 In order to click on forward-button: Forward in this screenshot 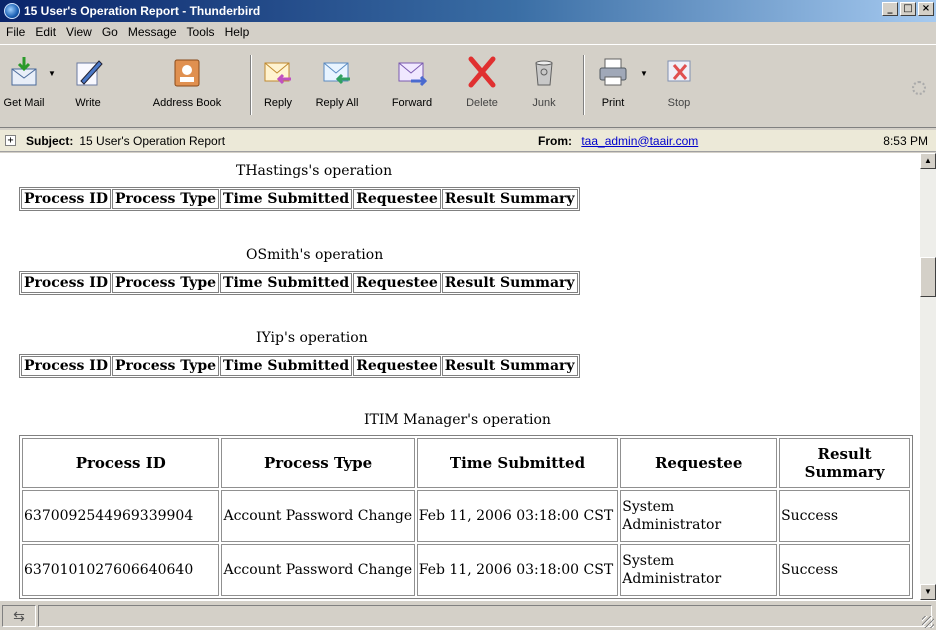, I will do `click(412, 87)`.